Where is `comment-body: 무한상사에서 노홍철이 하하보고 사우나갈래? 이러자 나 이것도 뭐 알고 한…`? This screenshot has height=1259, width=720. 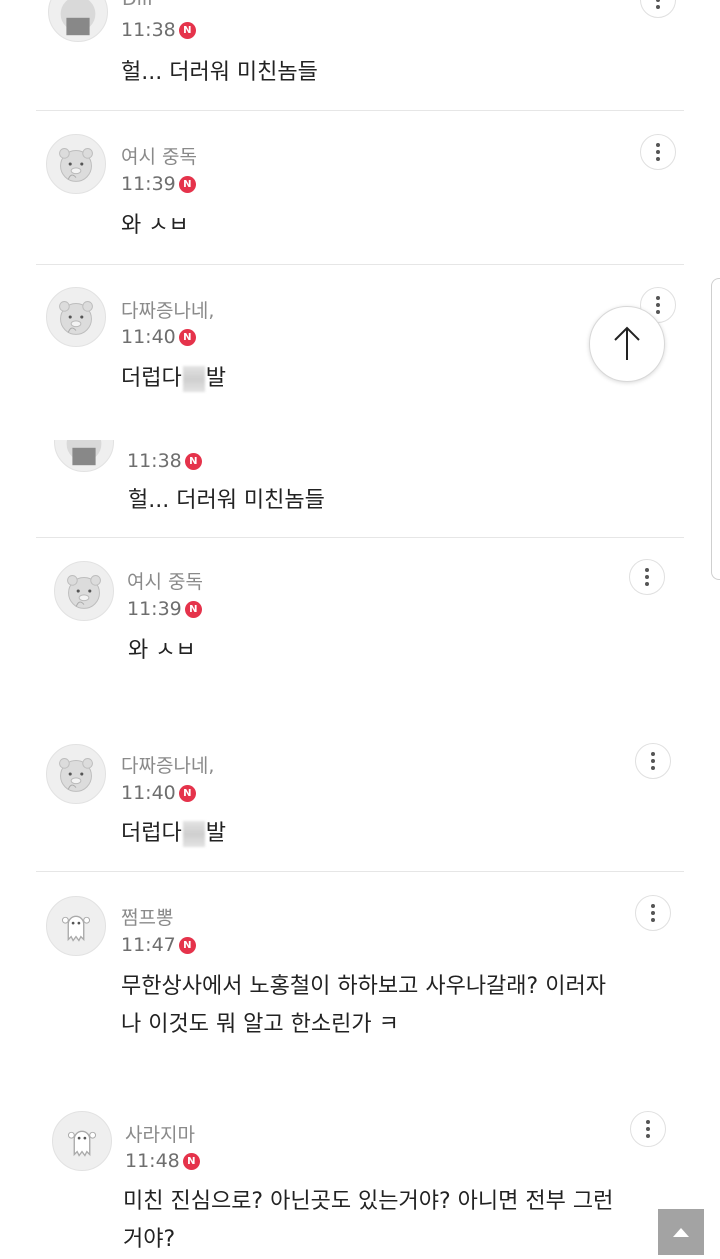
comment-body: 무한상사에서 노홍철이 하하보고 사우나갈래? 이러자 나 이것도 뭐 알고 한… is located at coordinates (363, 1006).